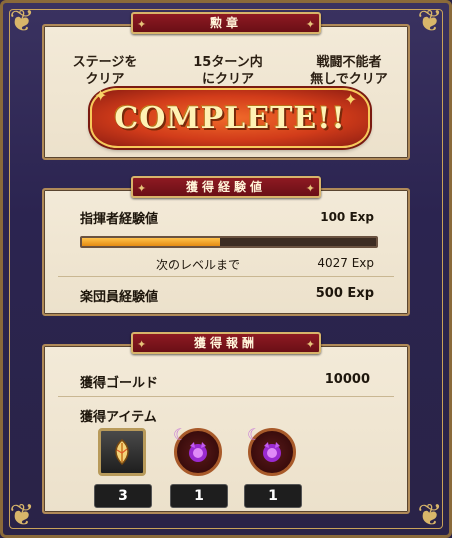  I want to click on complete-banner: COMPLETE!!, so click(230, 118).